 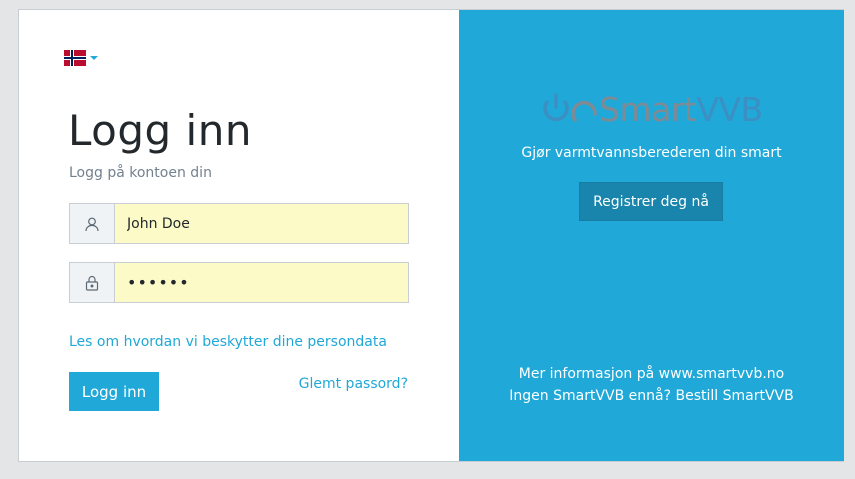 What do you see at coordinates (92, 282) in the screenshot?
I see `lock-icon` at bounding box center [92, 282].